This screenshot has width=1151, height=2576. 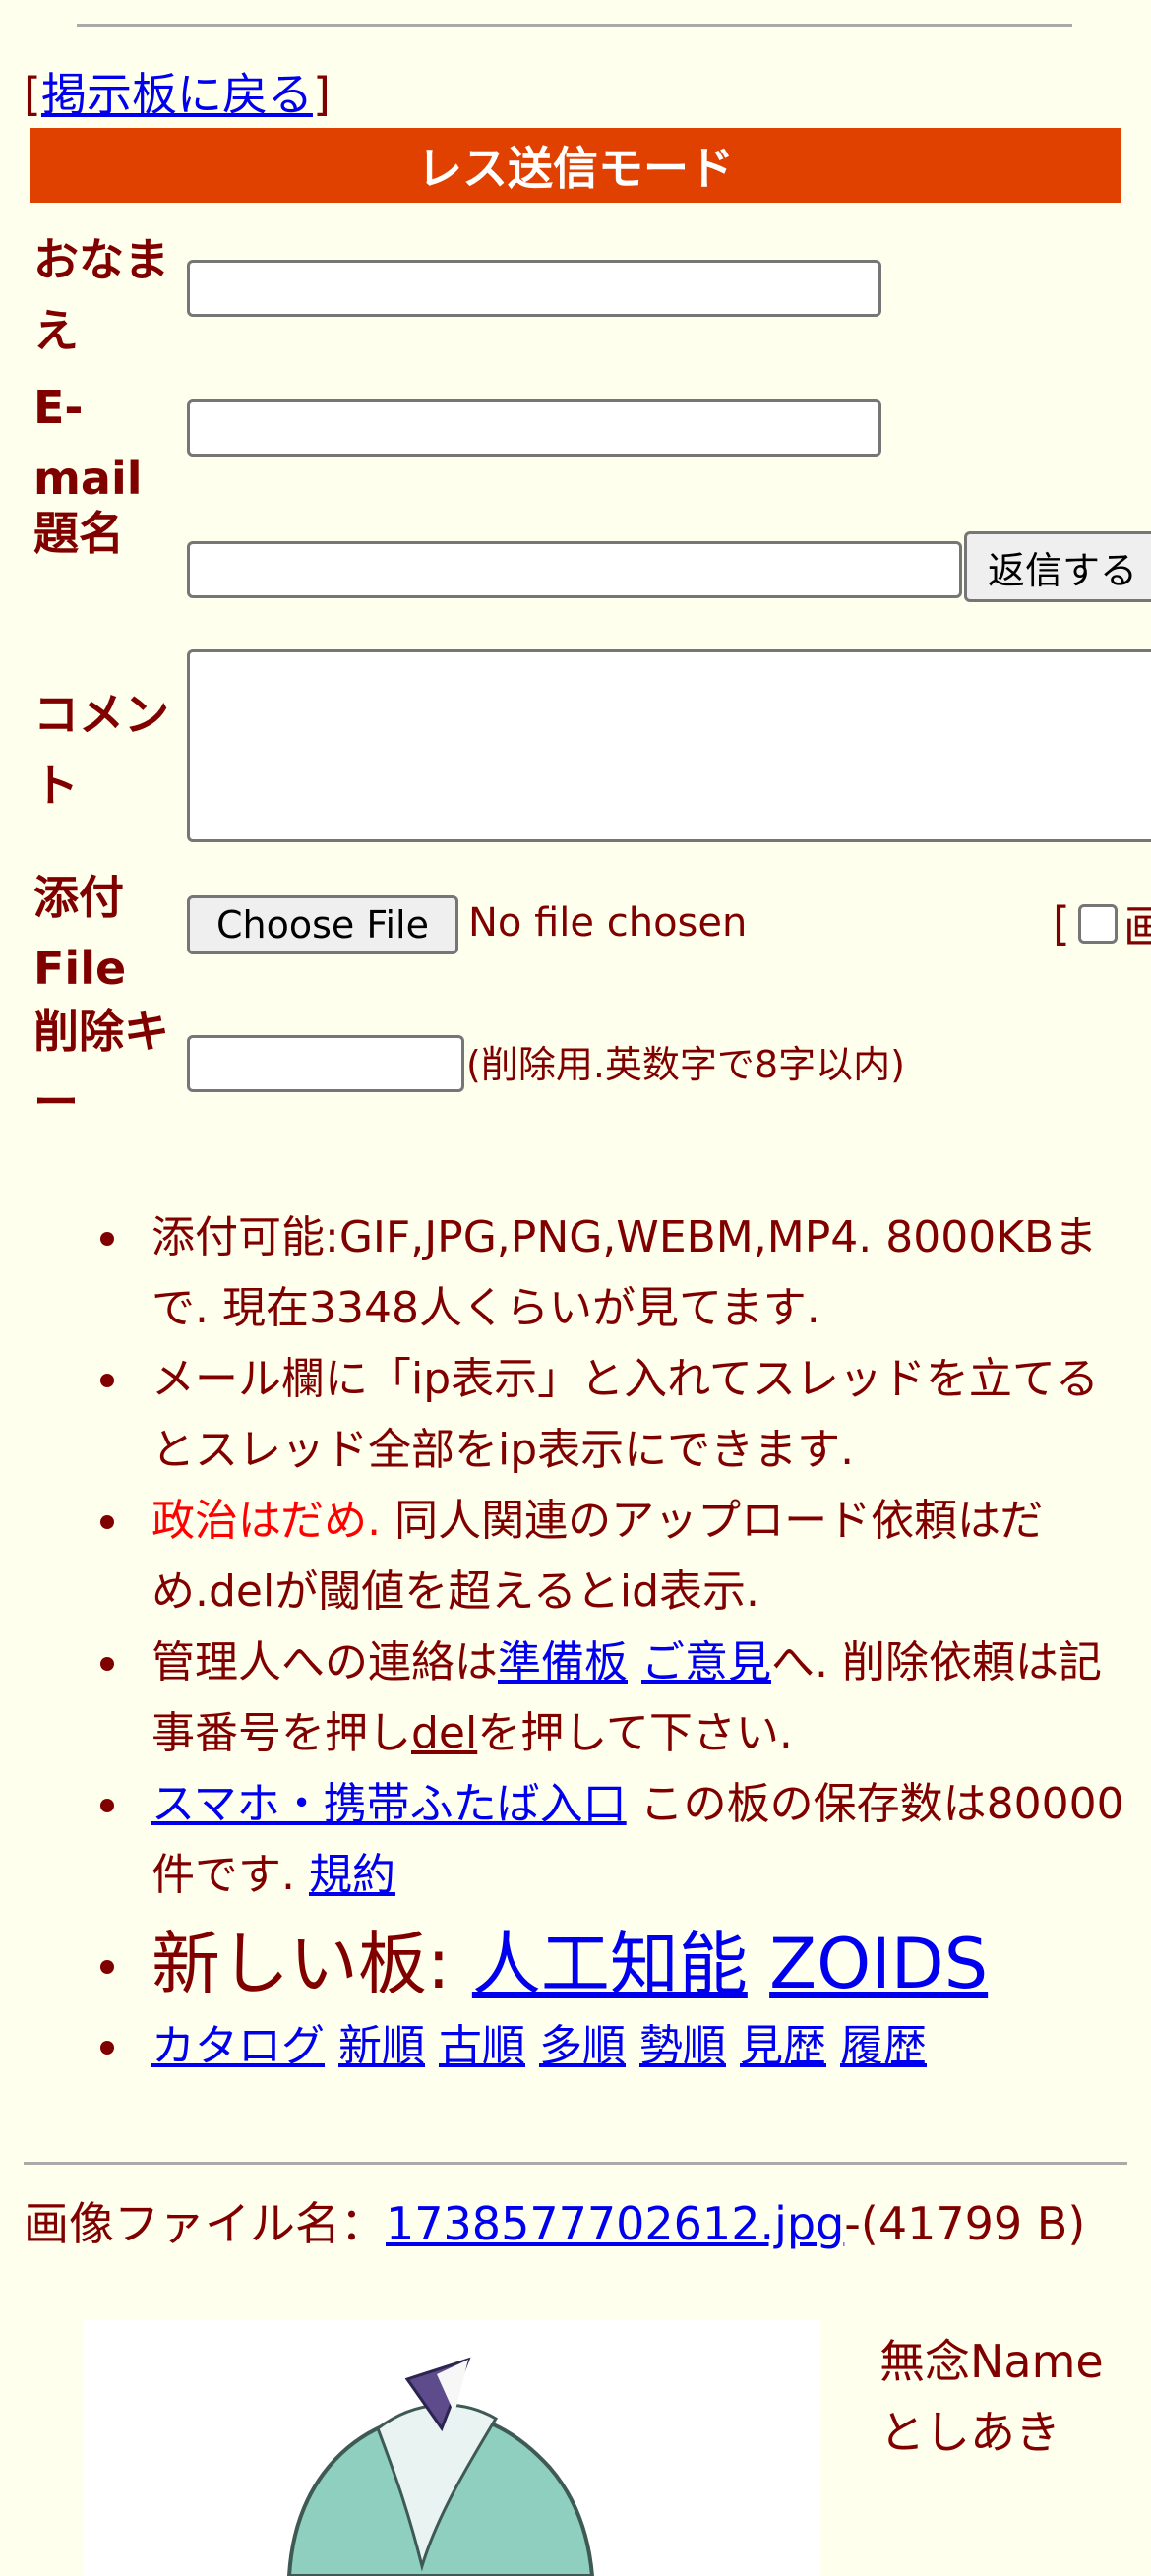 I want to click on terms-link: 規約, so click(x=352, y=1875).